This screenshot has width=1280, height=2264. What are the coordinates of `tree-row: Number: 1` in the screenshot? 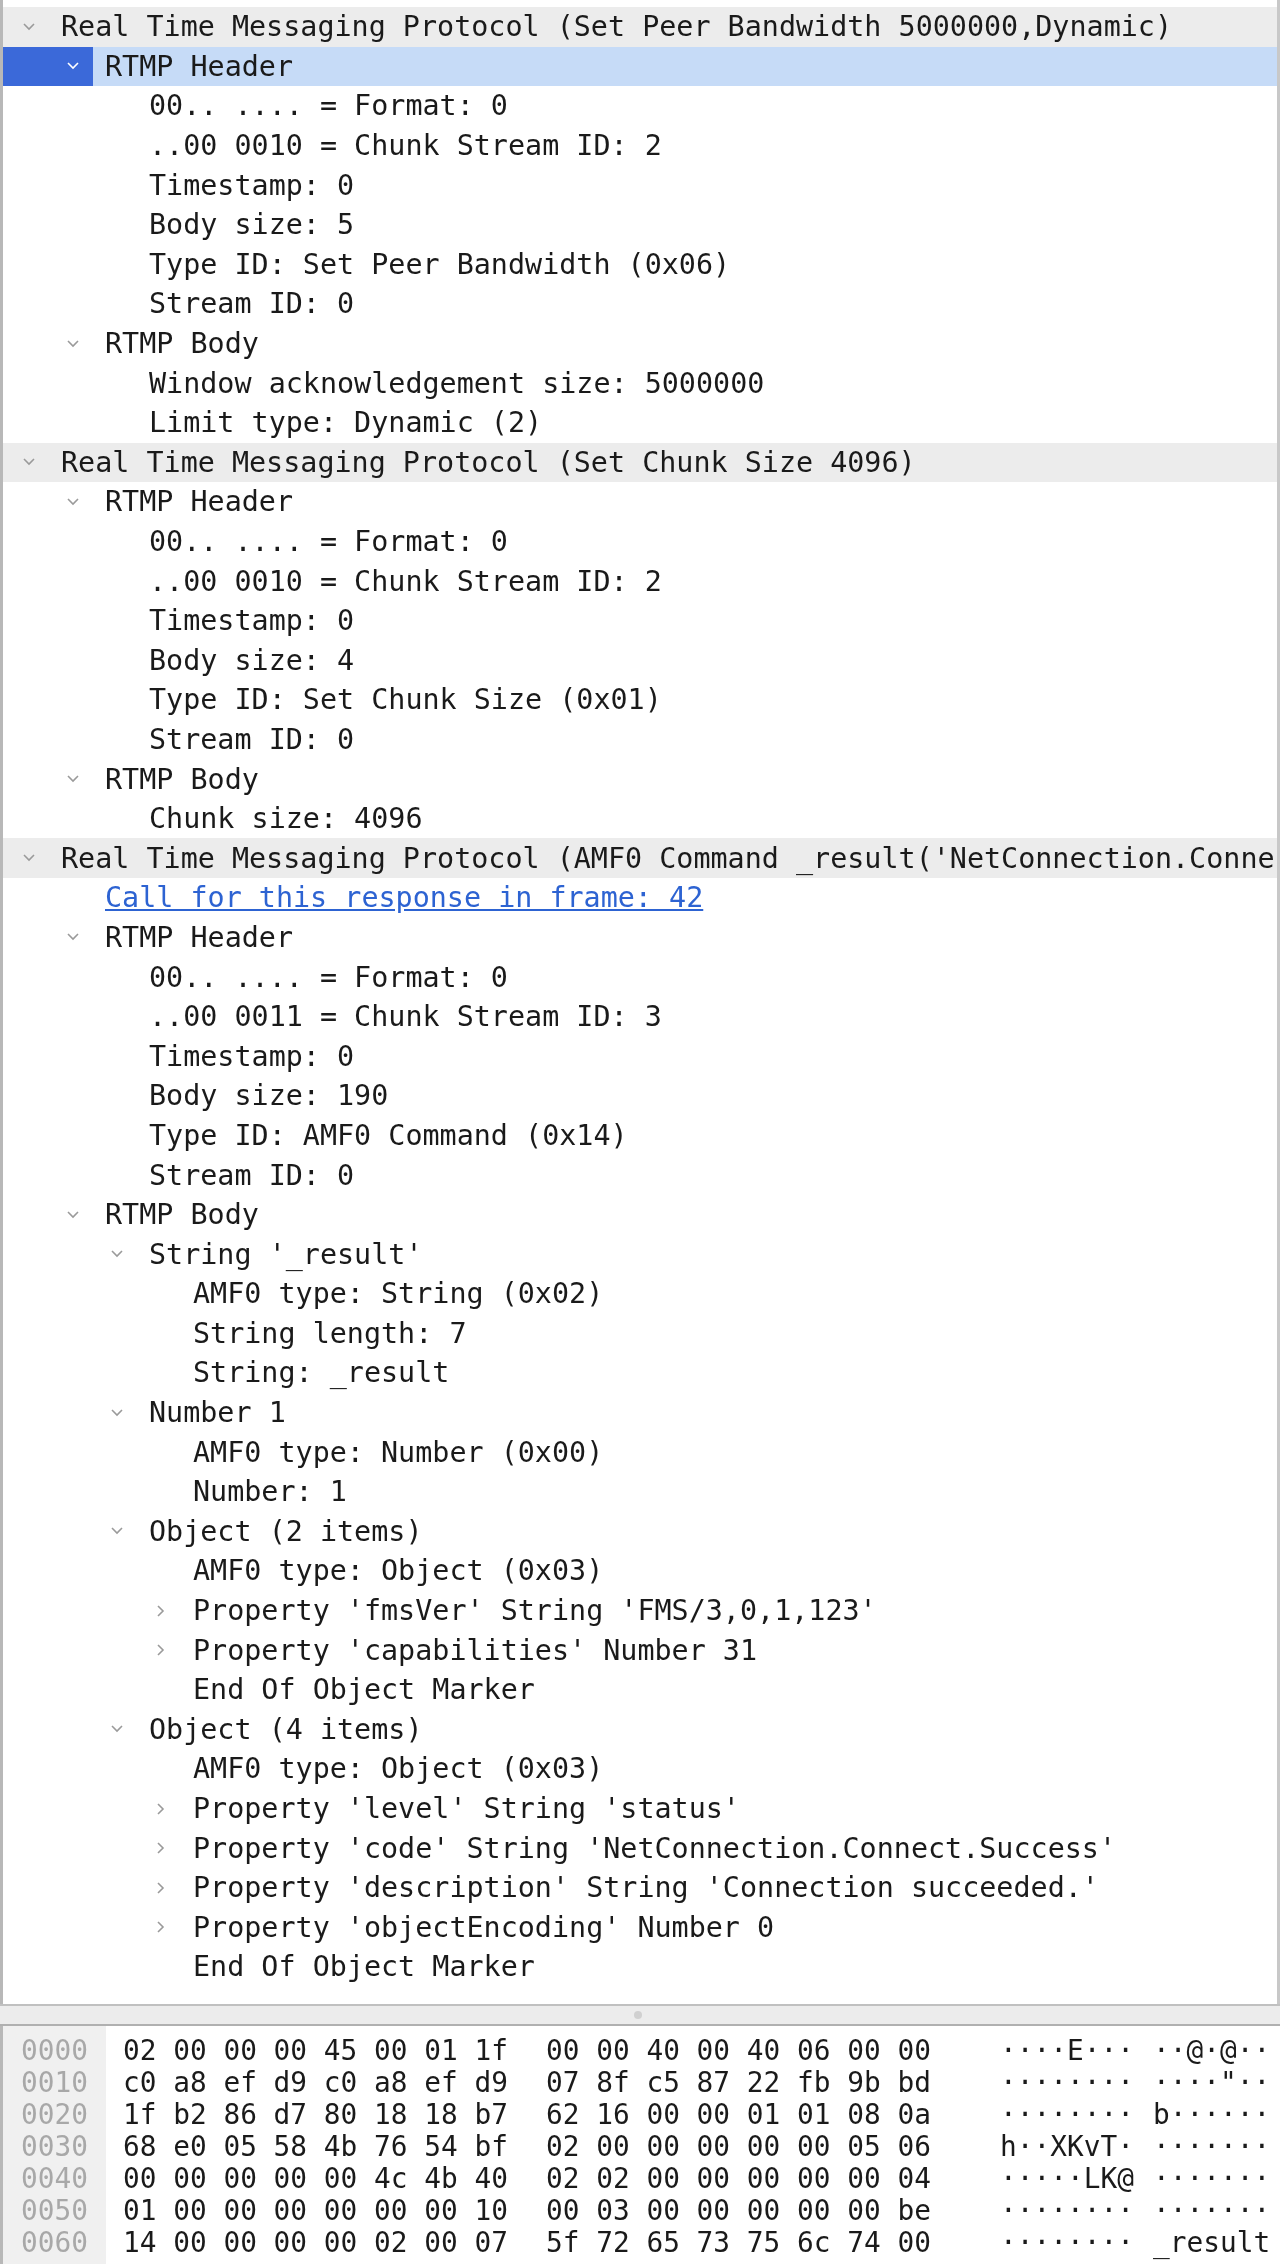 It's located at (640, 1491).